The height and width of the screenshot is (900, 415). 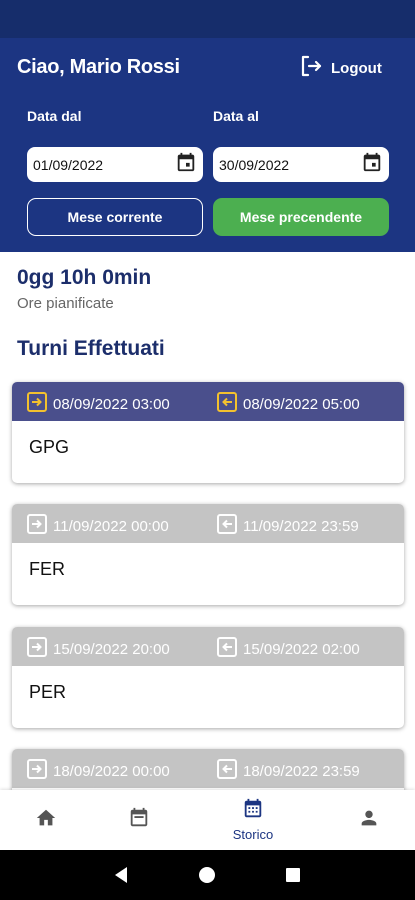 What do you see at coordinates (98, 67) in the screenshot?
I see `greeting-title: Ciao, Mario Rossi` at bounding box center [98, 67].